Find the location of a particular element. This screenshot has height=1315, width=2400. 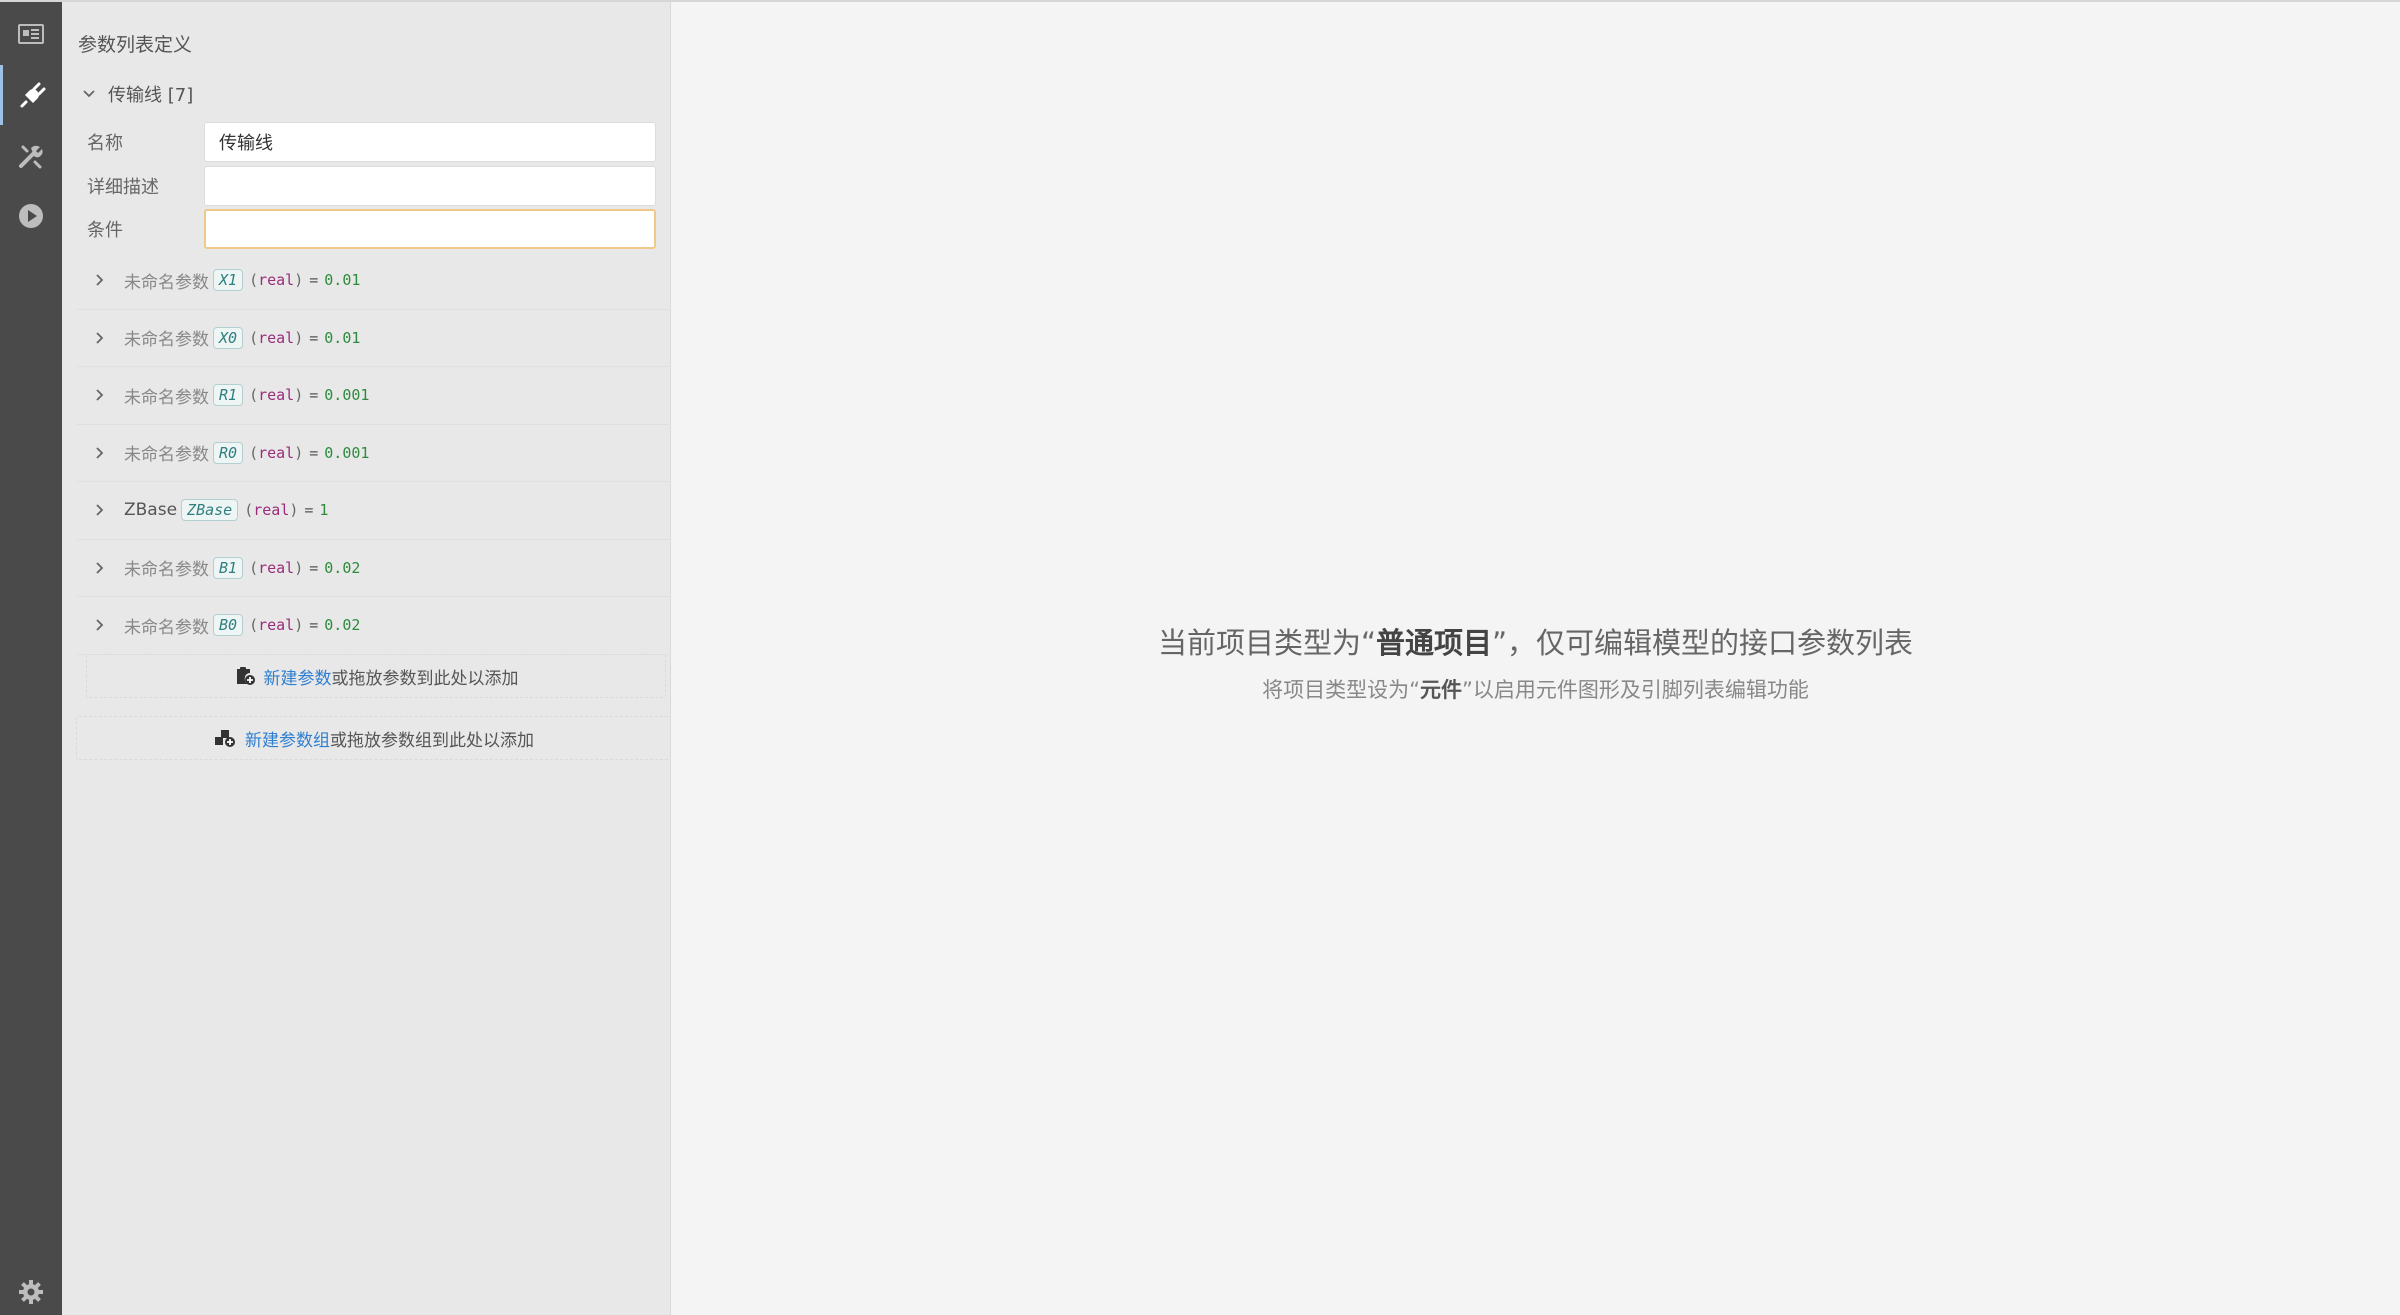

param-row: 未命名参数 R1 (real) = 0.001 is located at coordinates (373, 396).